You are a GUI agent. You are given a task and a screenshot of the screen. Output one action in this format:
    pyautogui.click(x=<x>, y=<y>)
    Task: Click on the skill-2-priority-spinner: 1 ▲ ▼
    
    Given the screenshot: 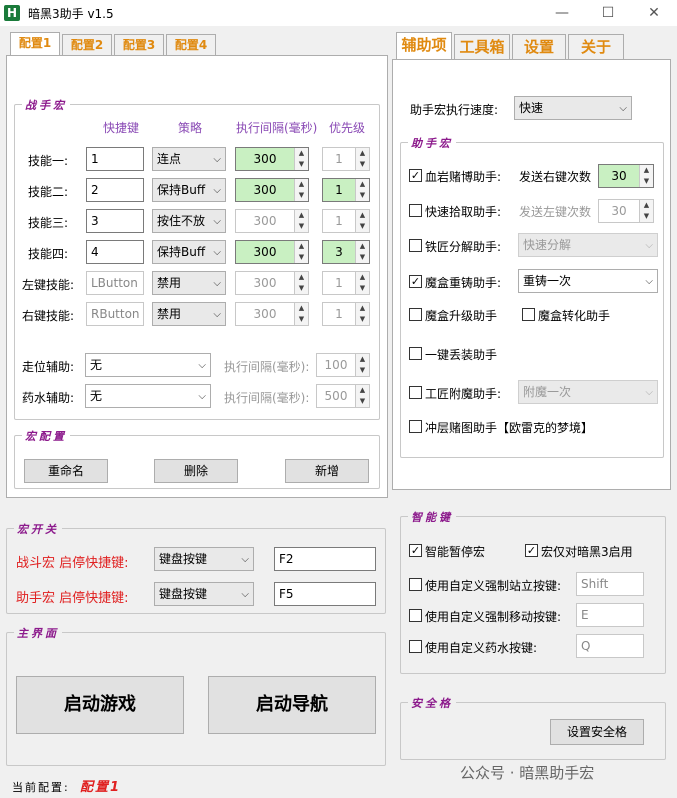 What is the action you would take?
    pyautogui.click(x=346, y=190)
    